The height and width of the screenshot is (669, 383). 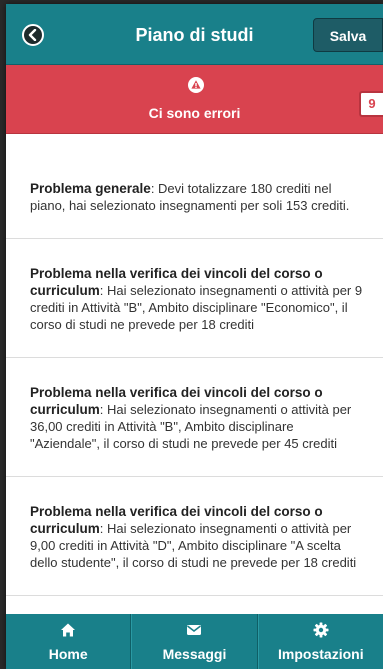 I want to click on problem-title: Problema generale, so click(x=90, y=188).